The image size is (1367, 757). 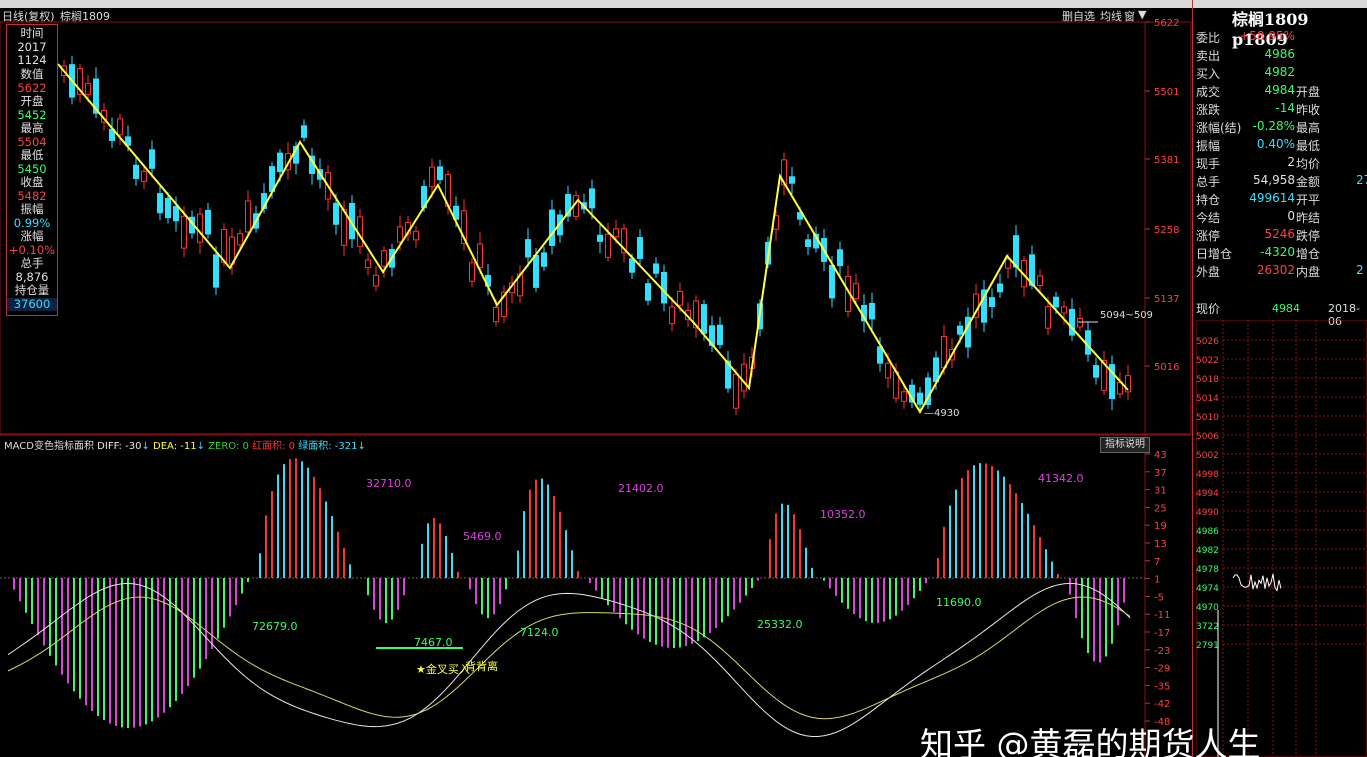 What do you see at coordinates (32, 182) in the screenshot?
I see `close-label: 收盘` at bounding box center [32, 182].